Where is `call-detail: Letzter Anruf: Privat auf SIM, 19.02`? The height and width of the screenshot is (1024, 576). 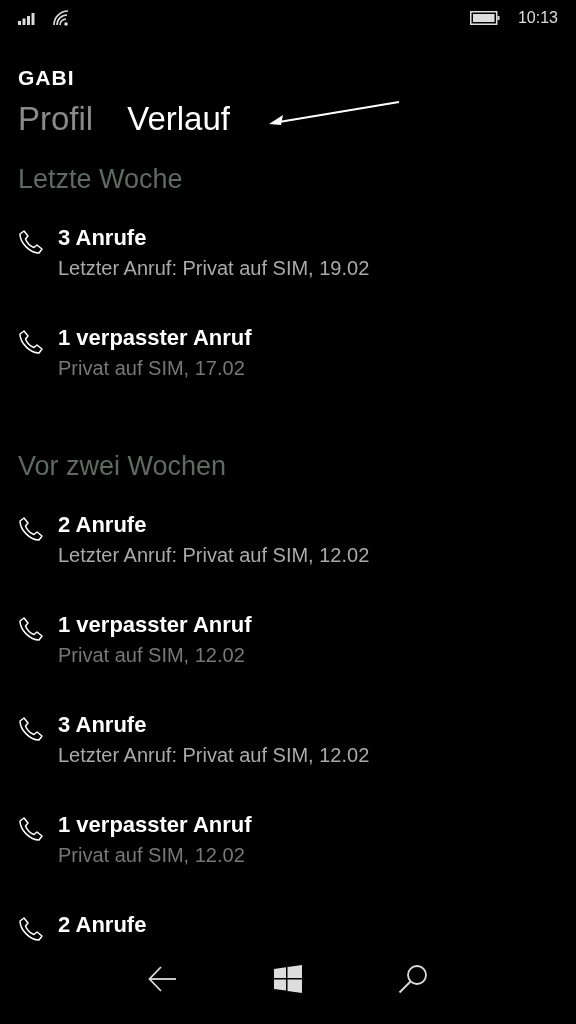 call-detail: Letzter Anruf: Privat auf SIM, 19.02 is located at coordinates (214, 268).